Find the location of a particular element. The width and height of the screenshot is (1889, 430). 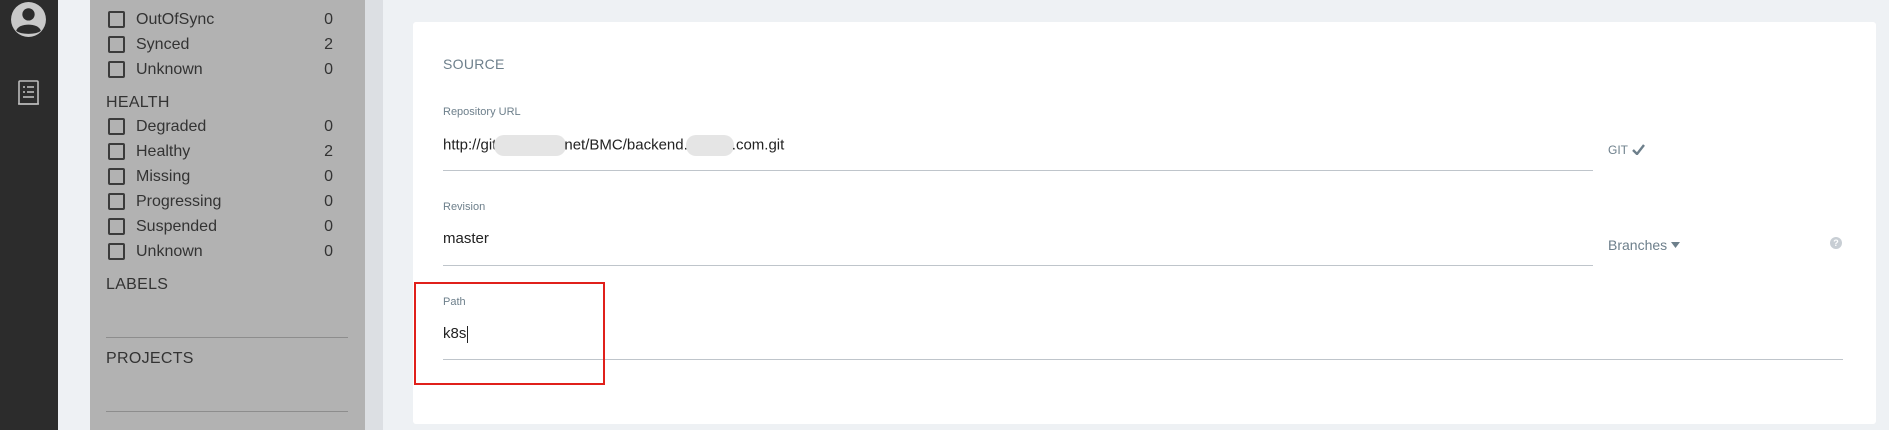

labels-input-underline is located at coordinates (227, 337).